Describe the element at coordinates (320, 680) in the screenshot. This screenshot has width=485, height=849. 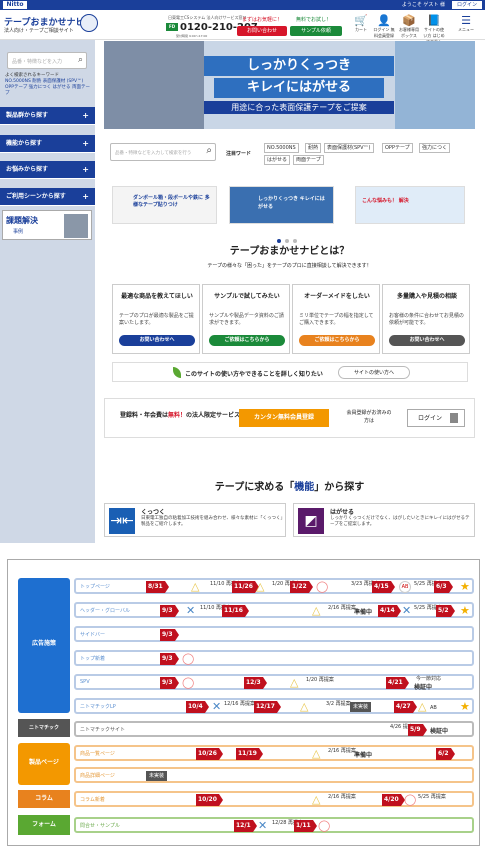
I see `date-note: 1/20 再提案` at that location.